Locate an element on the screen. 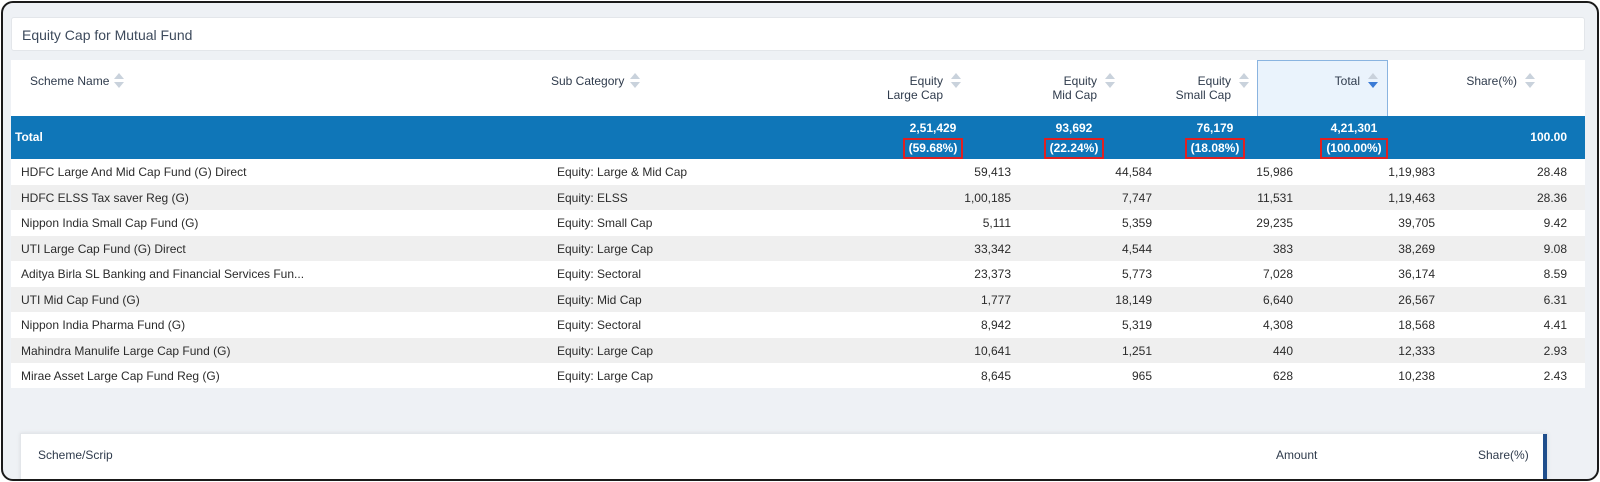 Image resolution: width=1600 pixels, height=482 pixels. cell-share: 4.41 is located at coordinates (1555, 325).